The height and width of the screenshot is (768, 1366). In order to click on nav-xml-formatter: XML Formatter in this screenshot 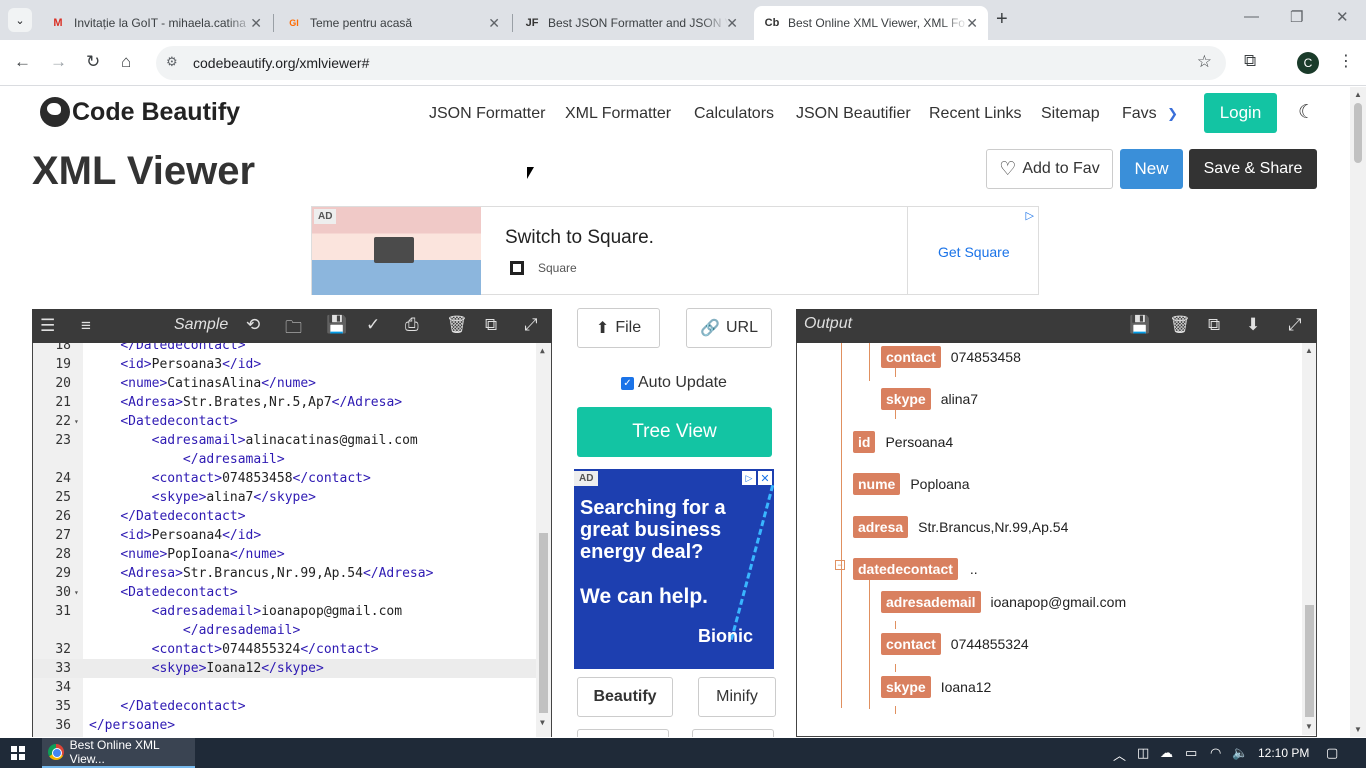, I will do `click(618, 114)`.